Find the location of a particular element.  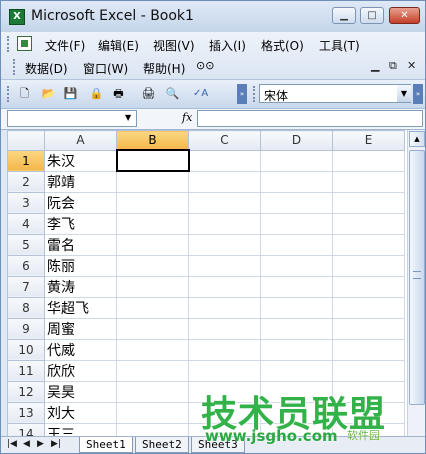

cell-a: 朱汉 is located at coordinates (80, 160).